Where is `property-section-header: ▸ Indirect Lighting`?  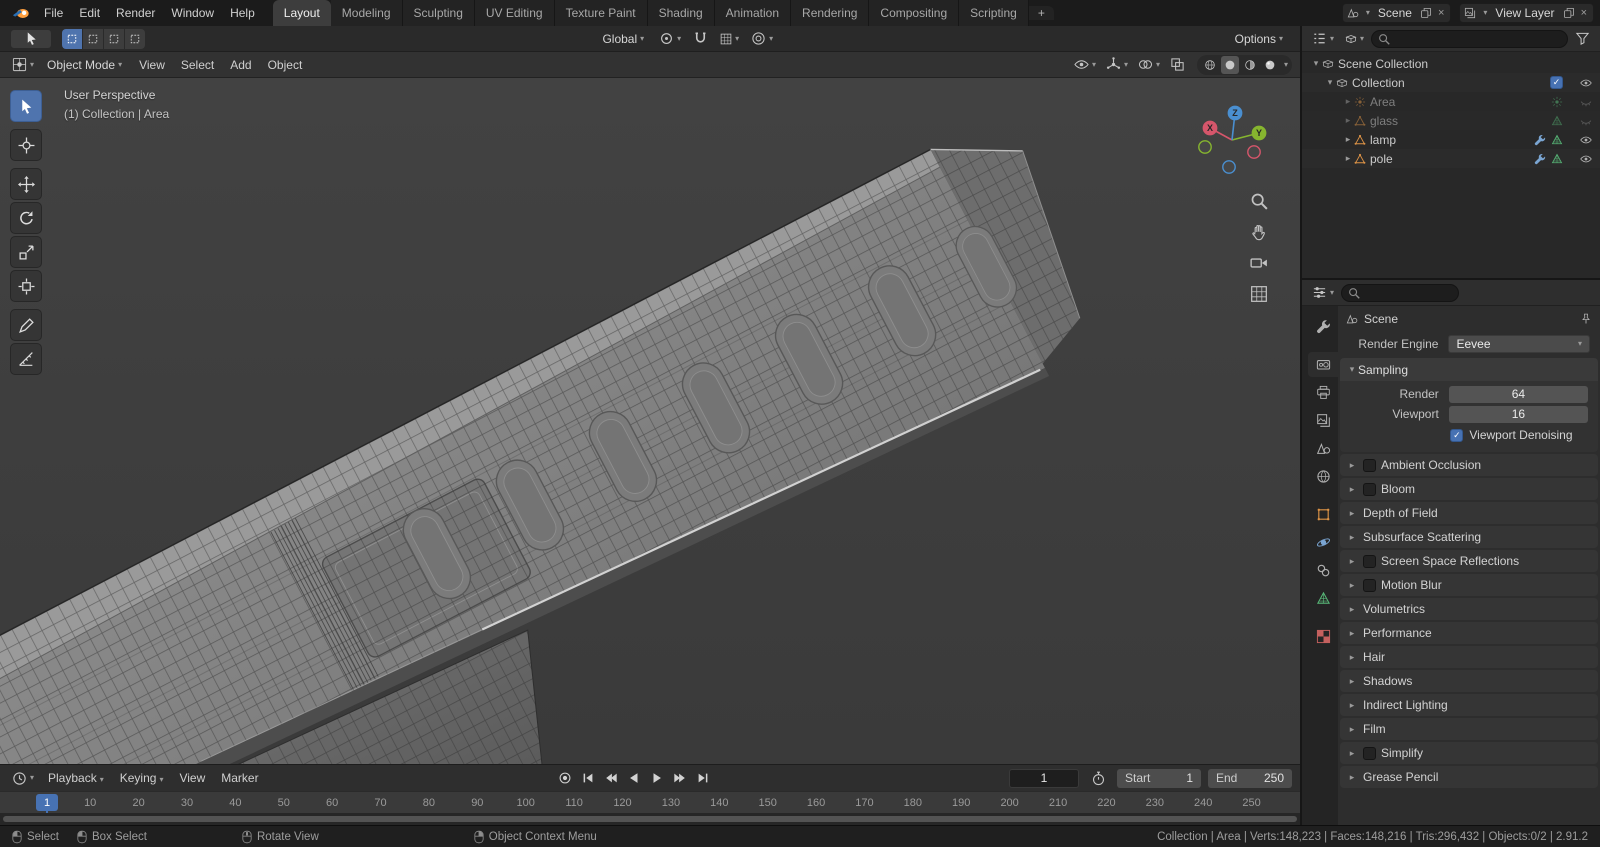 property-section-header: ▸ Indirect Lighting is located at coordinates (1469, 705).